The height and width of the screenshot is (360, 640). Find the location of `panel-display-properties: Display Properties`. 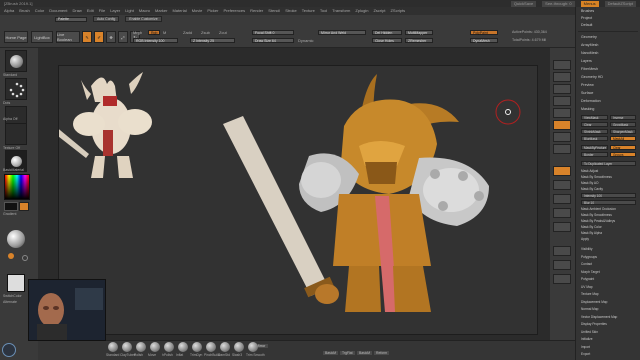

panel-display-properties: Display Properties is located at coordinates (594, 324).